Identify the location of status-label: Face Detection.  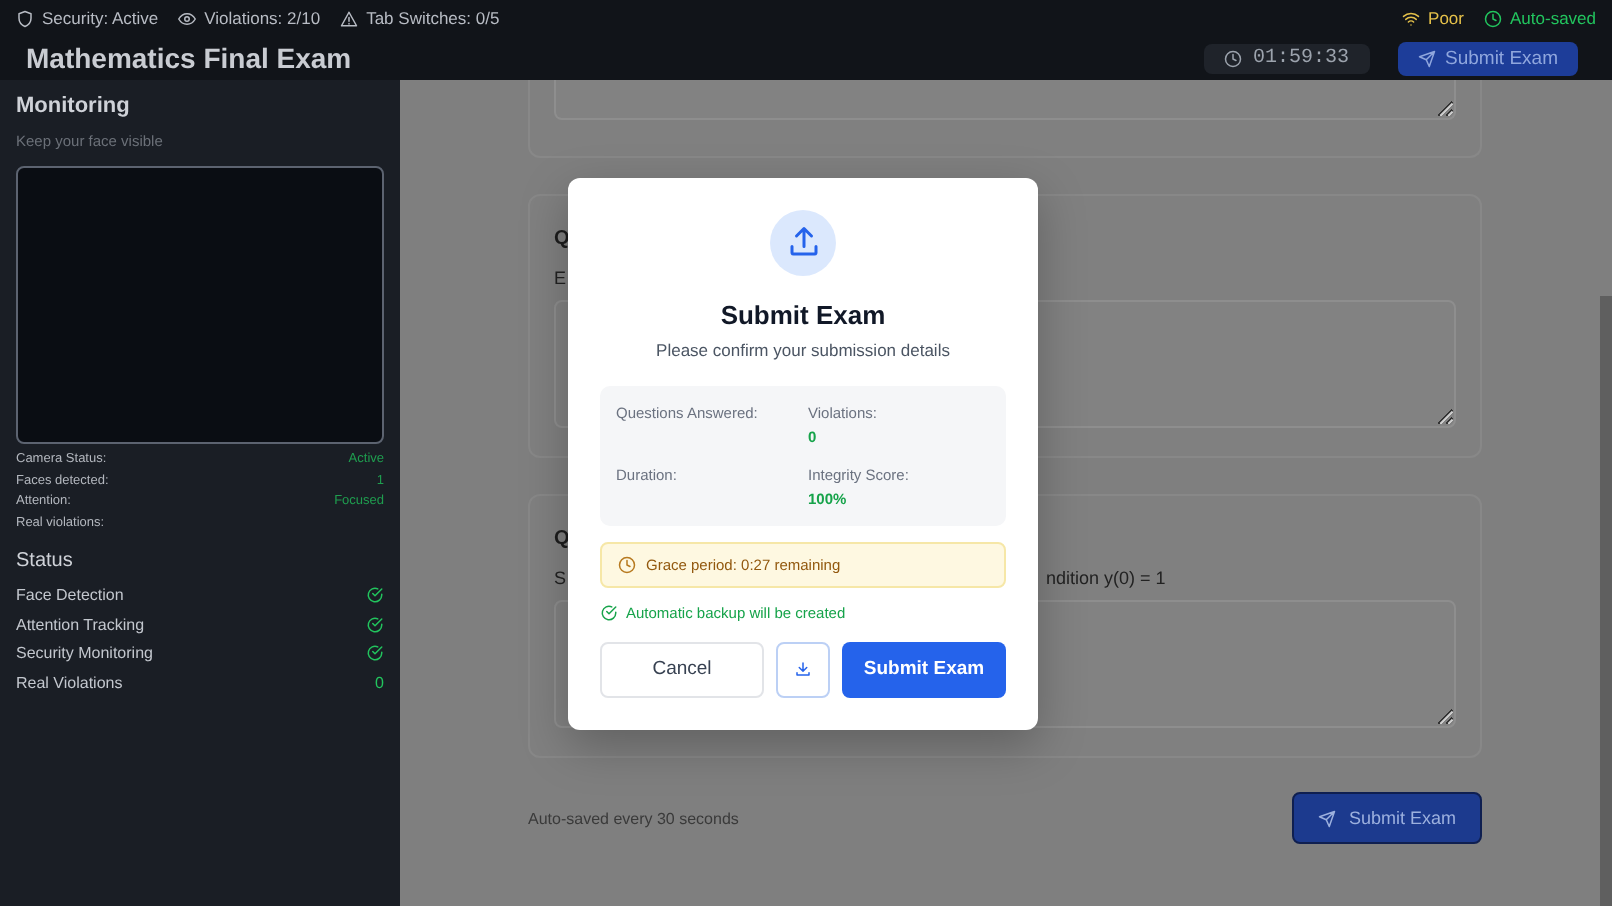
(70, 594).